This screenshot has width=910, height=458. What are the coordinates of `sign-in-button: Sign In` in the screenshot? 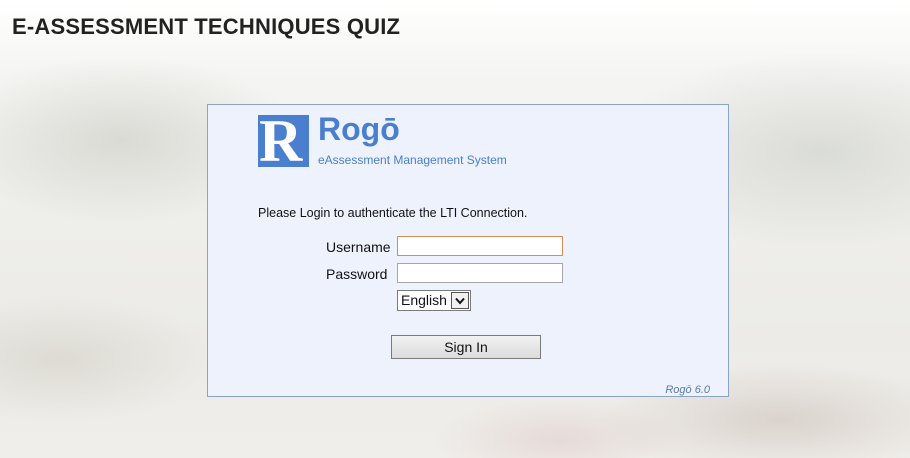 It's located at (466, 347).